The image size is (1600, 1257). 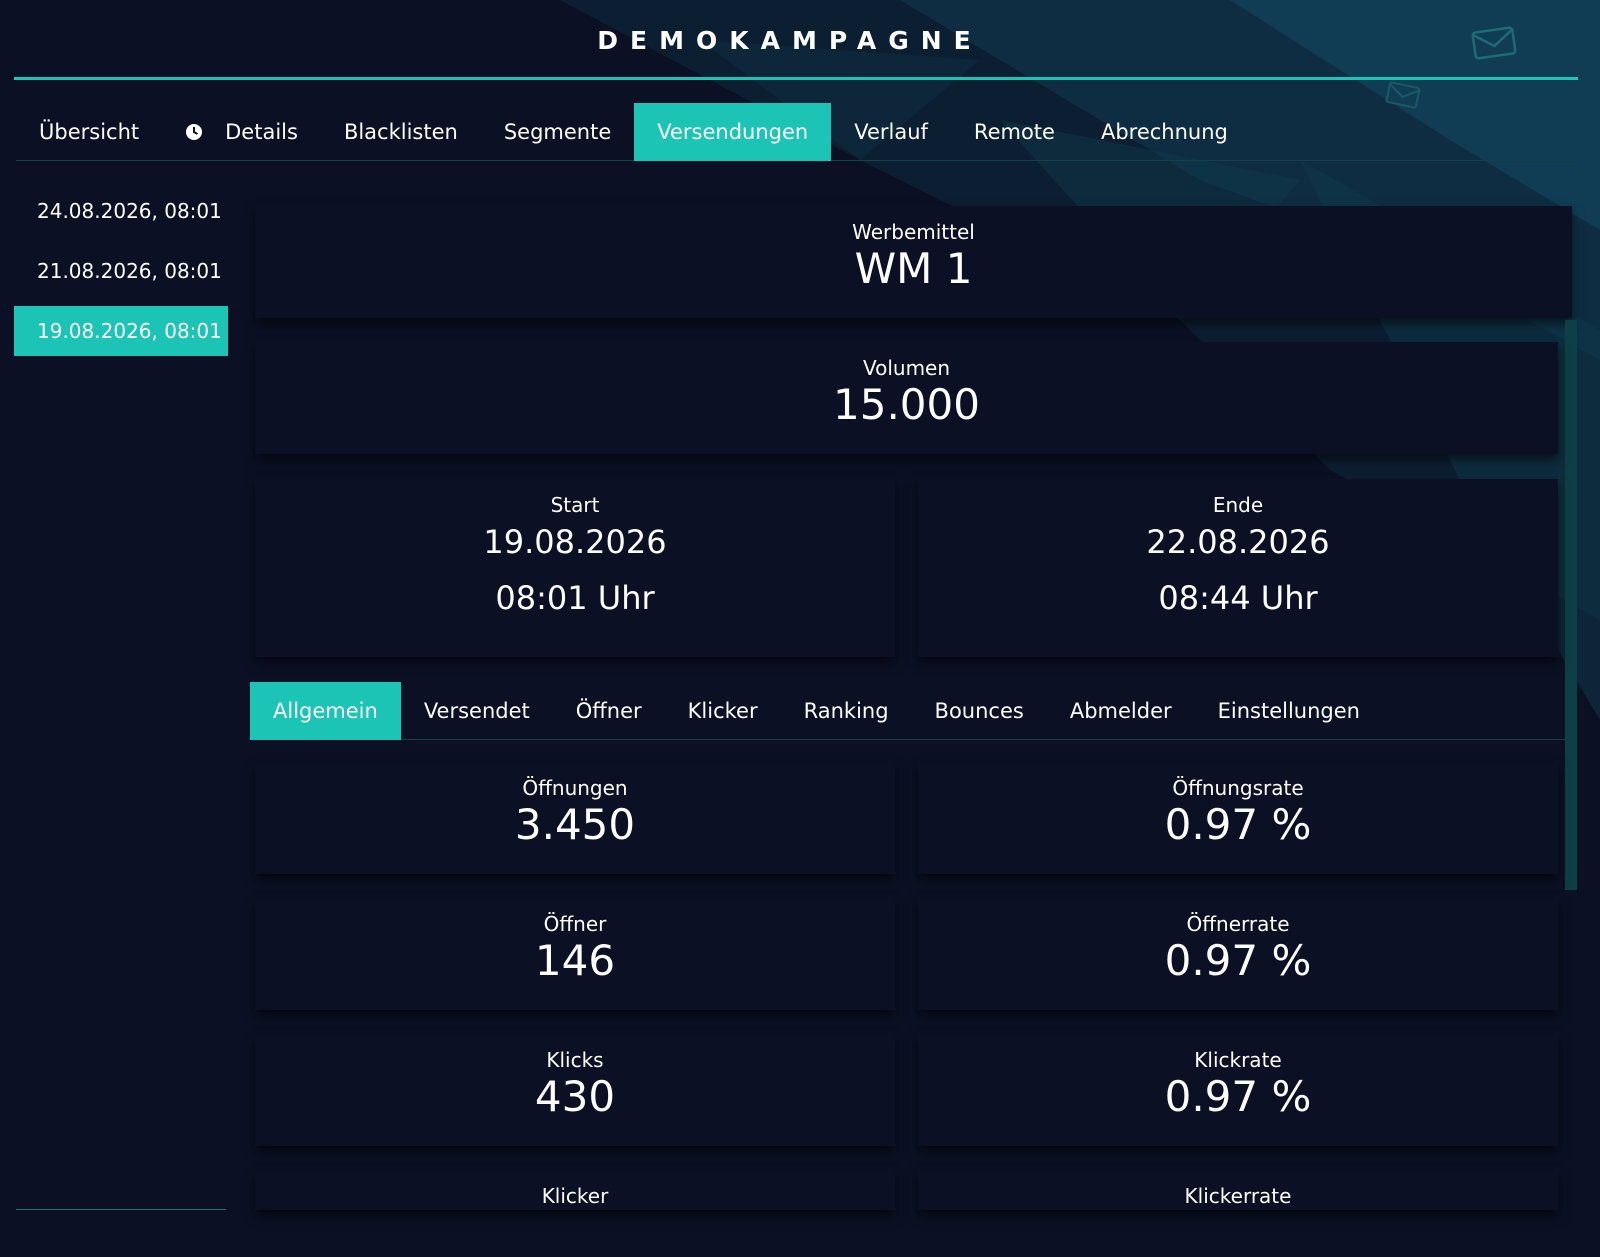 I want to click on oeffner-value: 146, so click(x=575, y=960).